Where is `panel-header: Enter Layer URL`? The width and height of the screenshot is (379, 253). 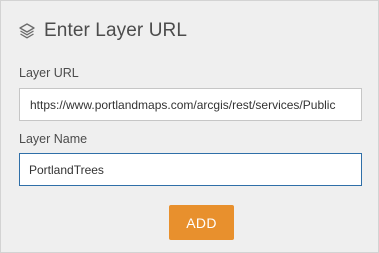
panel-header: Enter Layer URL is located at coordinates (102, 31).